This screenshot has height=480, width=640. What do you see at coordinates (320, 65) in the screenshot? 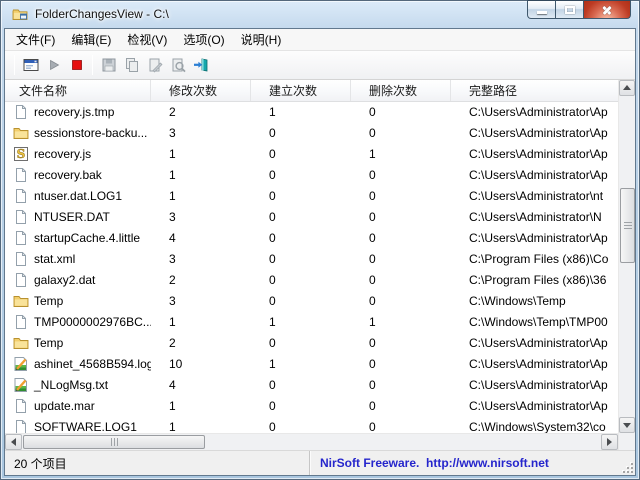
I see `toolbar` at bounding box center [320, 65].